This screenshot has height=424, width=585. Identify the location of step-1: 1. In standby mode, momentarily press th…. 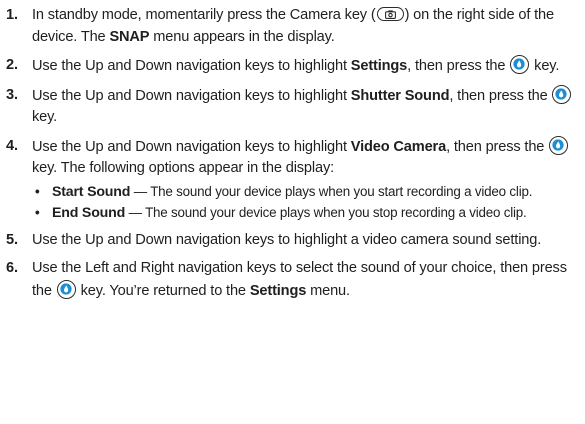
(292, 26).